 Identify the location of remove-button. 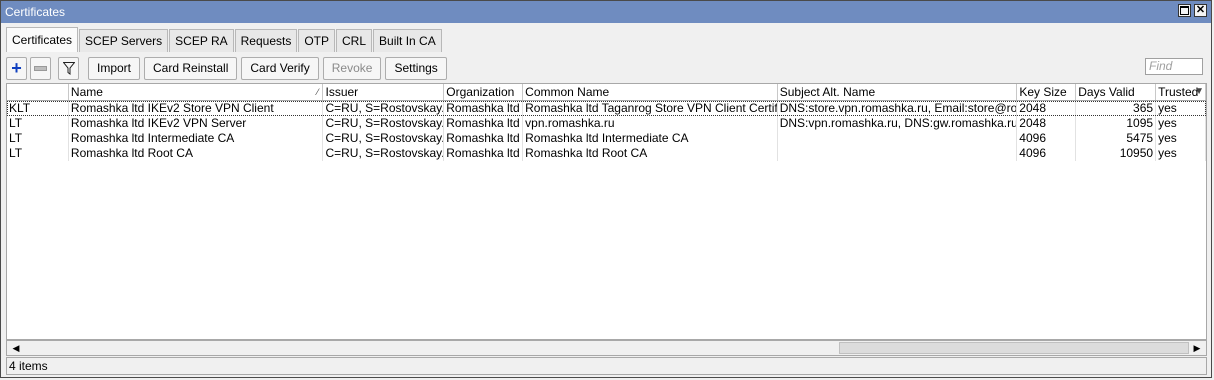
(40, 68).